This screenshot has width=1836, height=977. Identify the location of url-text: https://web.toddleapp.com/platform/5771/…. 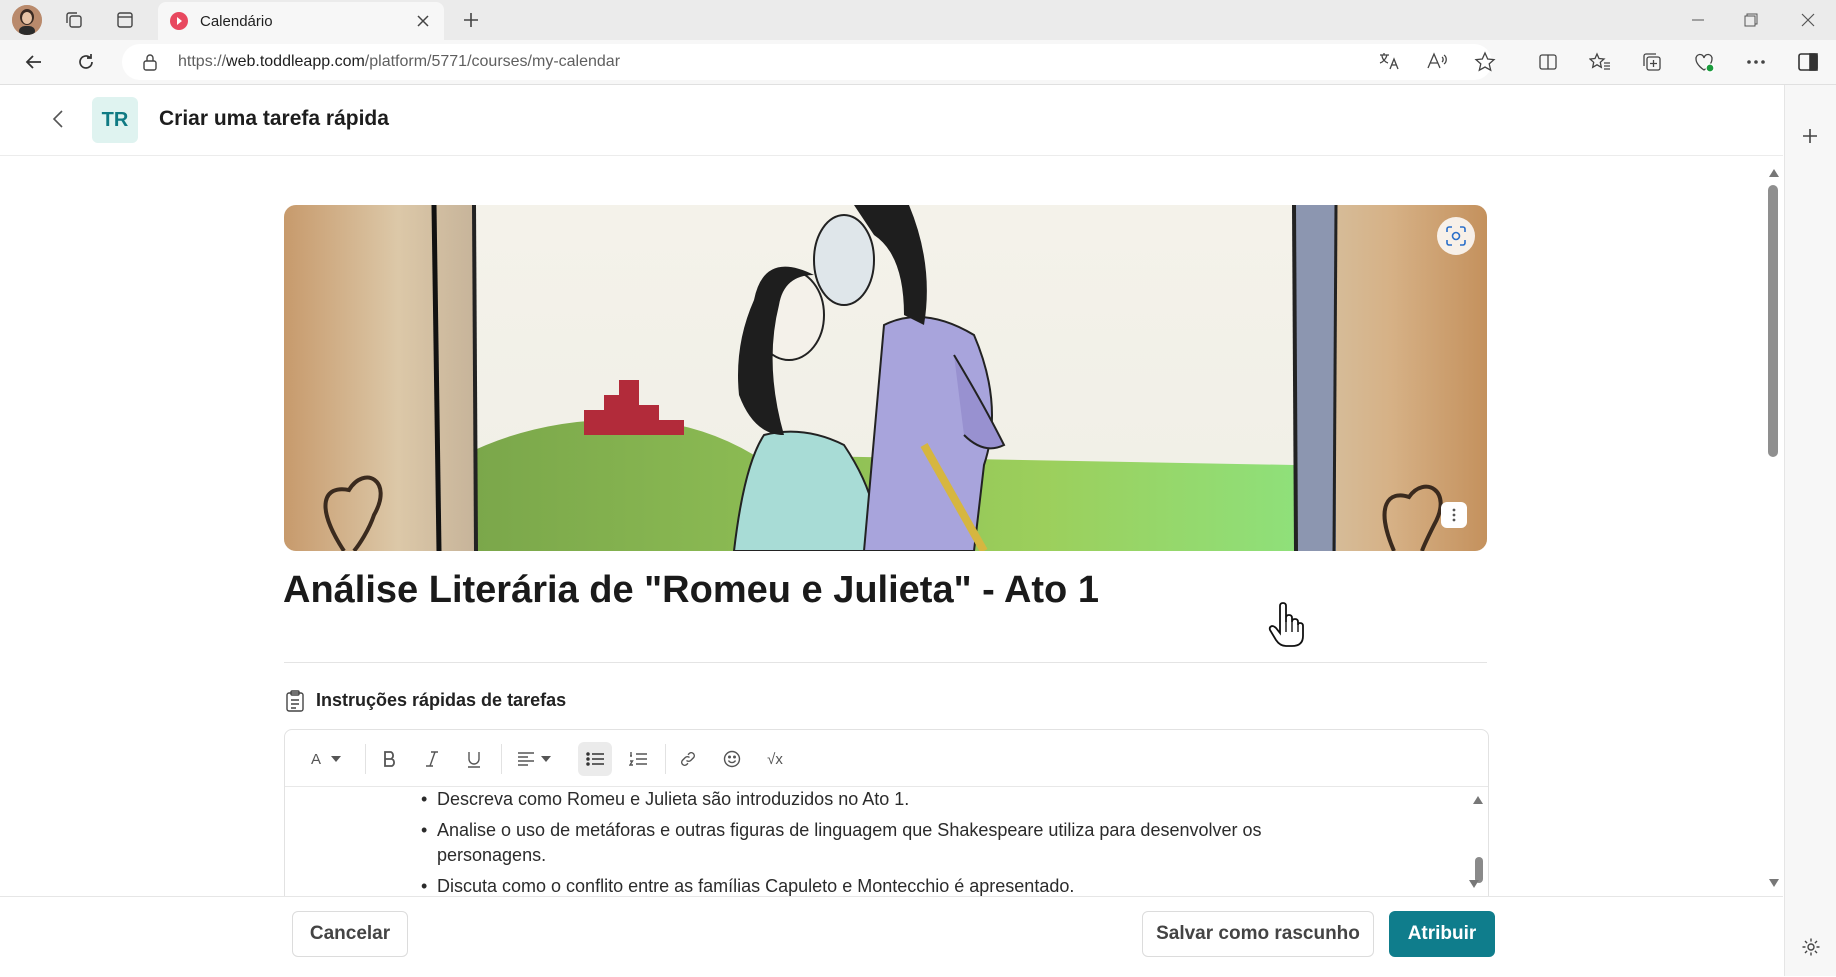
(399, 61).